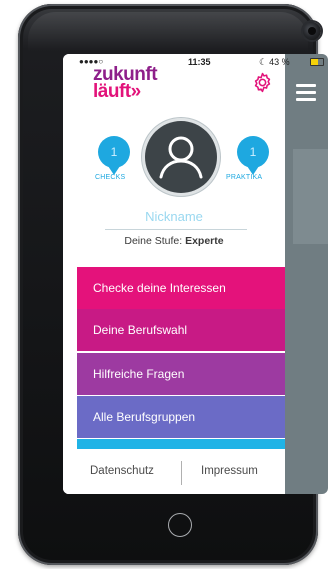 The width and height of the screenshot is (336, 569). Describe the element at coordinates (263, 62) in the screenshot. I see `do-not-disturb-icon: ☾` at that location.